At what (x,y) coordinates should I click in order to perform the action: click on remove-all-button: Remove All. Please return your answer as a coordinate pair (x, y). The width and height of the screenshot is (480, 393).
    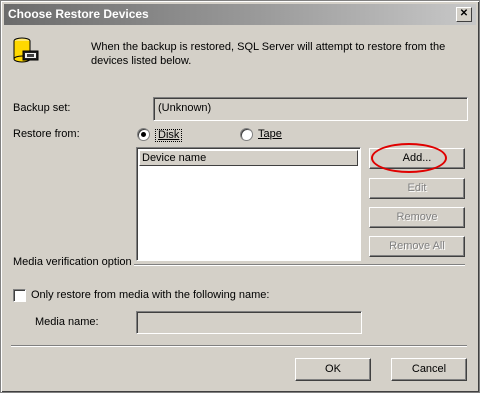
    Looking at the image, I should click on (417, 246).